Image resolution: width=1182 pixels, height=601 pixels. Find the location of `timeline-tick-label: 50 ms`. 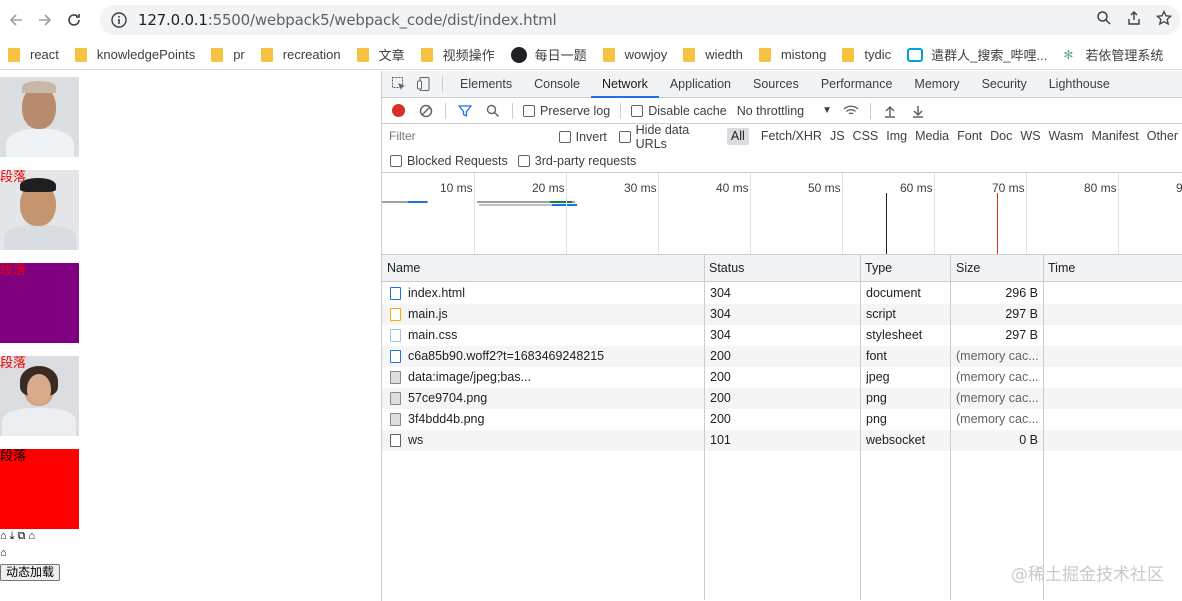

timeline-tick-label: 50 ms is located at coordinates (824, 188).